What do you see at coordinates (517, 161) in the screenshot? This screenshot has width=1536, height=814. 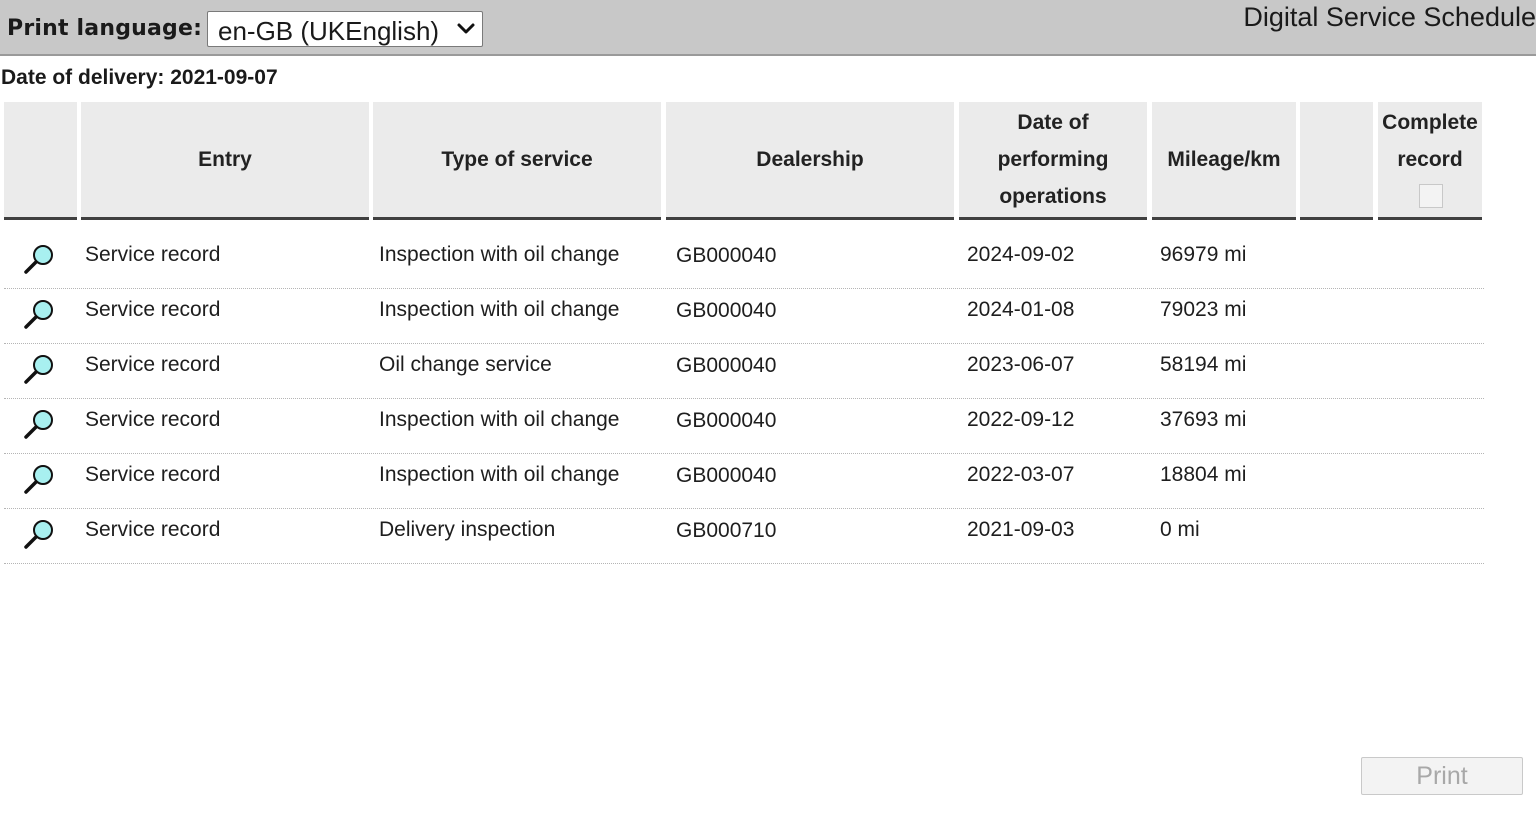 I see `header-type-of-service: Type of service` at bounding box center [517, 161].